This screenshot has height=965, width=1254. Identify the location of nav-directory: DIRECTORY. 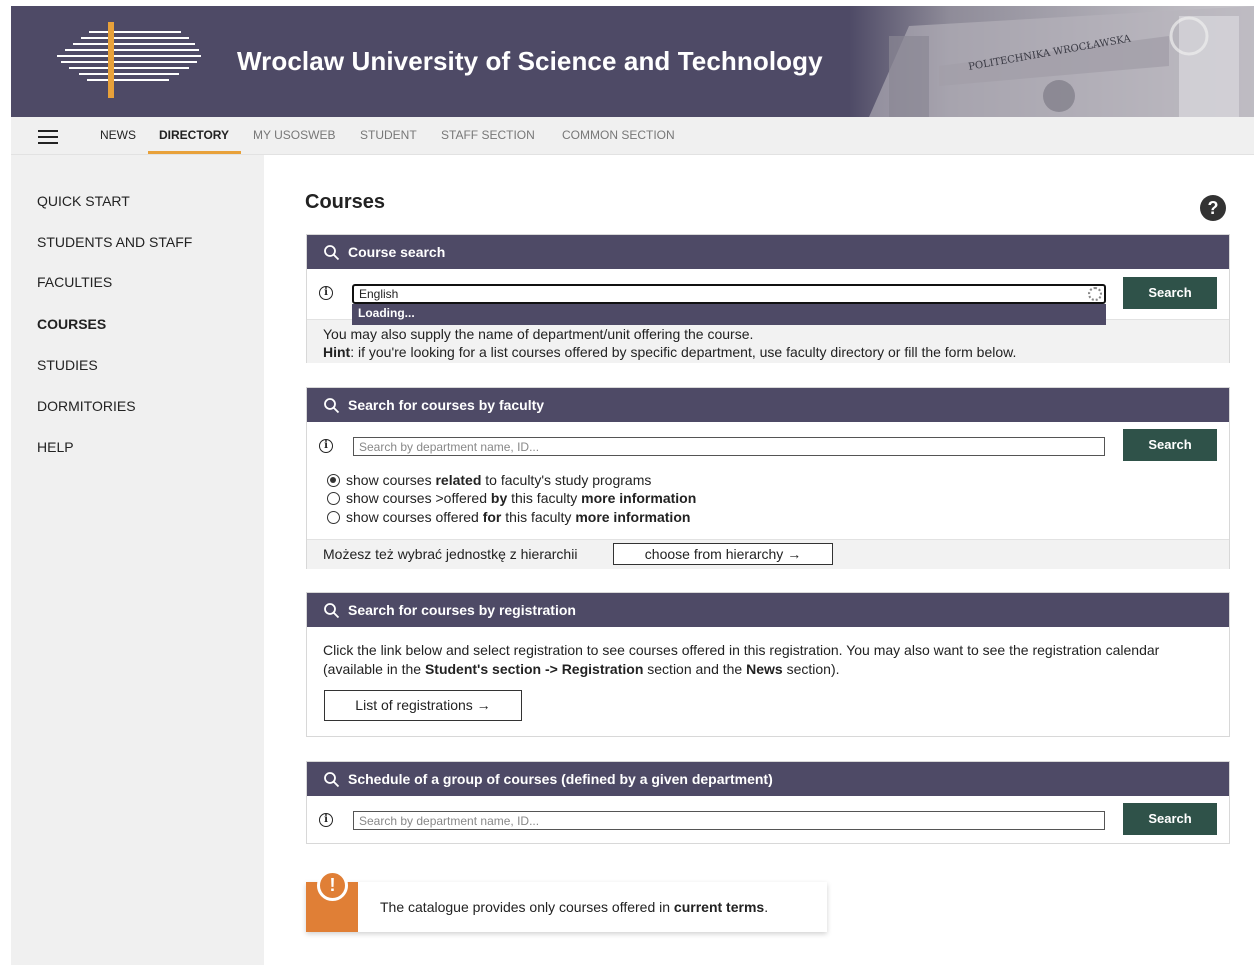
(194, 135).